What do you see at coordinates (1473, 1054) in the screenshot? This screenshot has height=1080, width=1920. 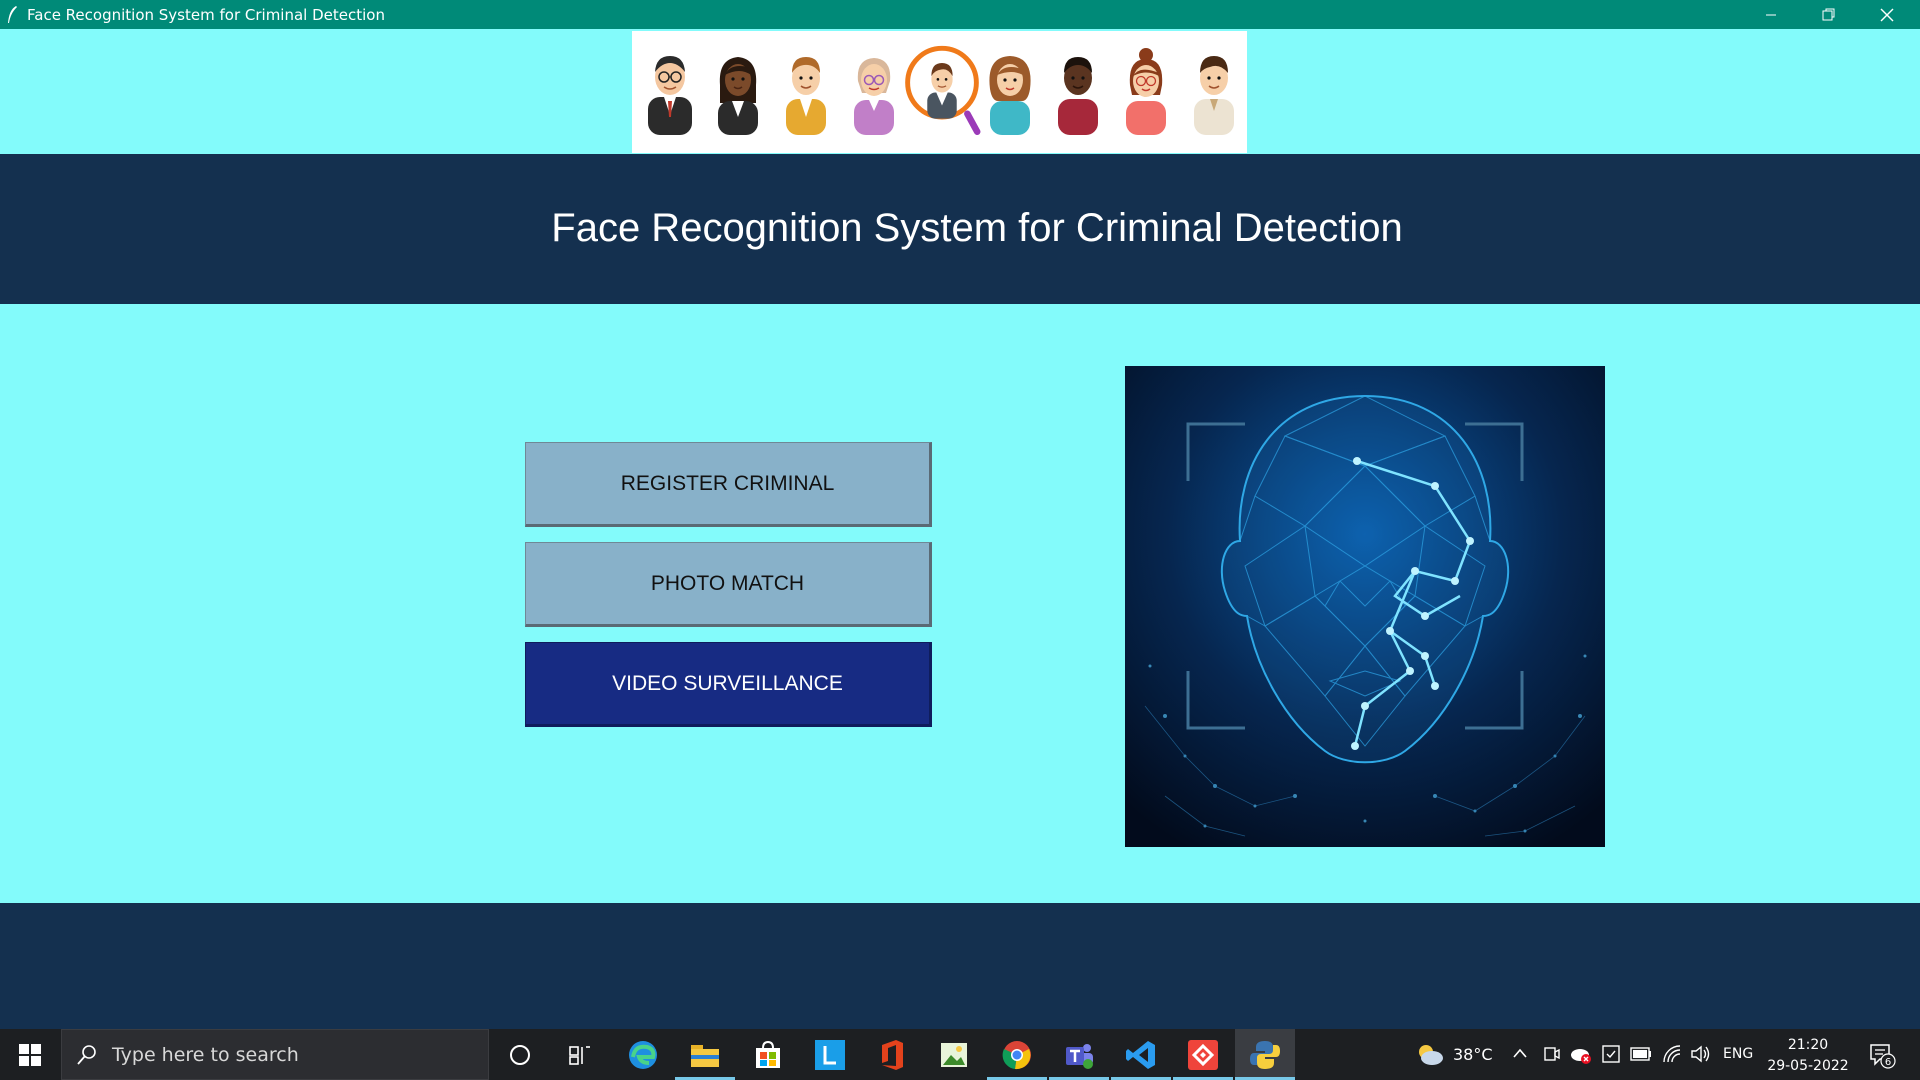 I see `weather-temperature: 38°C` at bounding box center [1473, 1054].